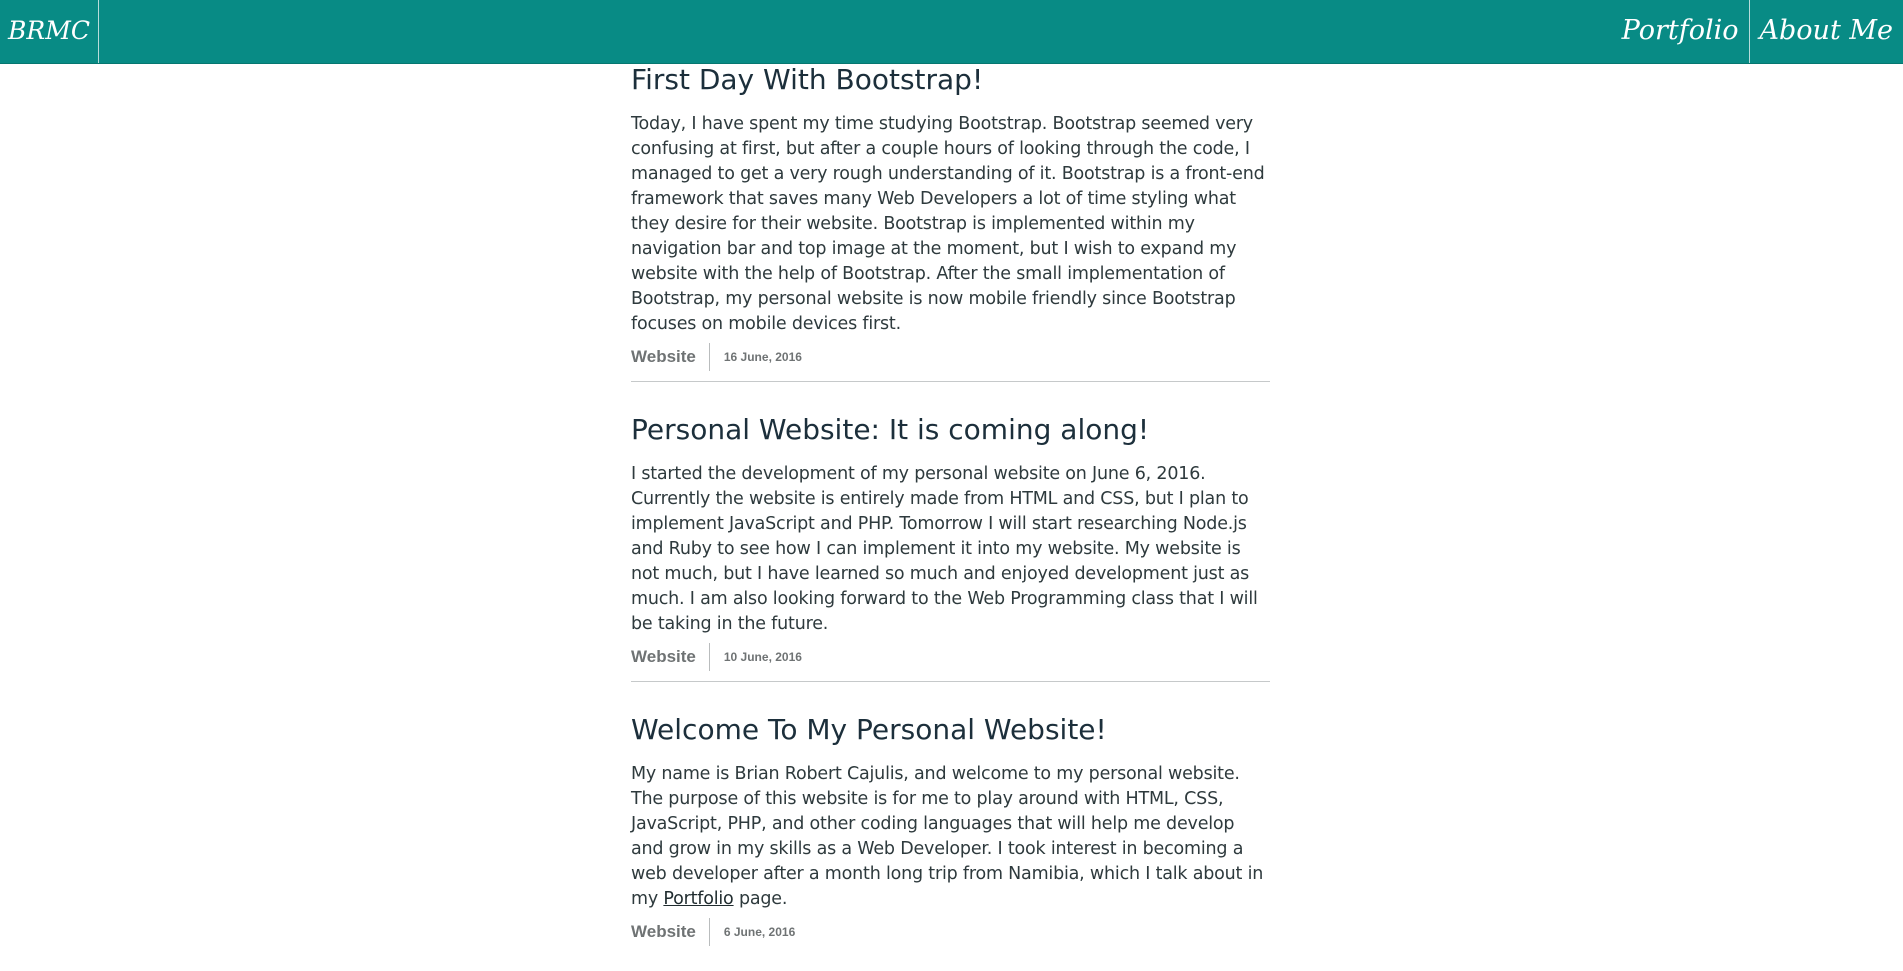 The image size is (1903, 971). Describe the element at coordinates (1680, 31) in the screenshot. I see `nav-link-portfolio: Portfolio` at that location.